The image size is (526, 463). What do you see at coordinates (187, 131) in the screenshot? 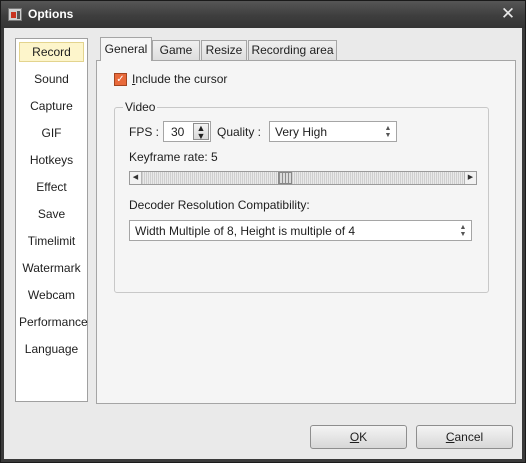
I see `fps-stepper: 30 ▲ ▼` at bounding box center [187, 131].